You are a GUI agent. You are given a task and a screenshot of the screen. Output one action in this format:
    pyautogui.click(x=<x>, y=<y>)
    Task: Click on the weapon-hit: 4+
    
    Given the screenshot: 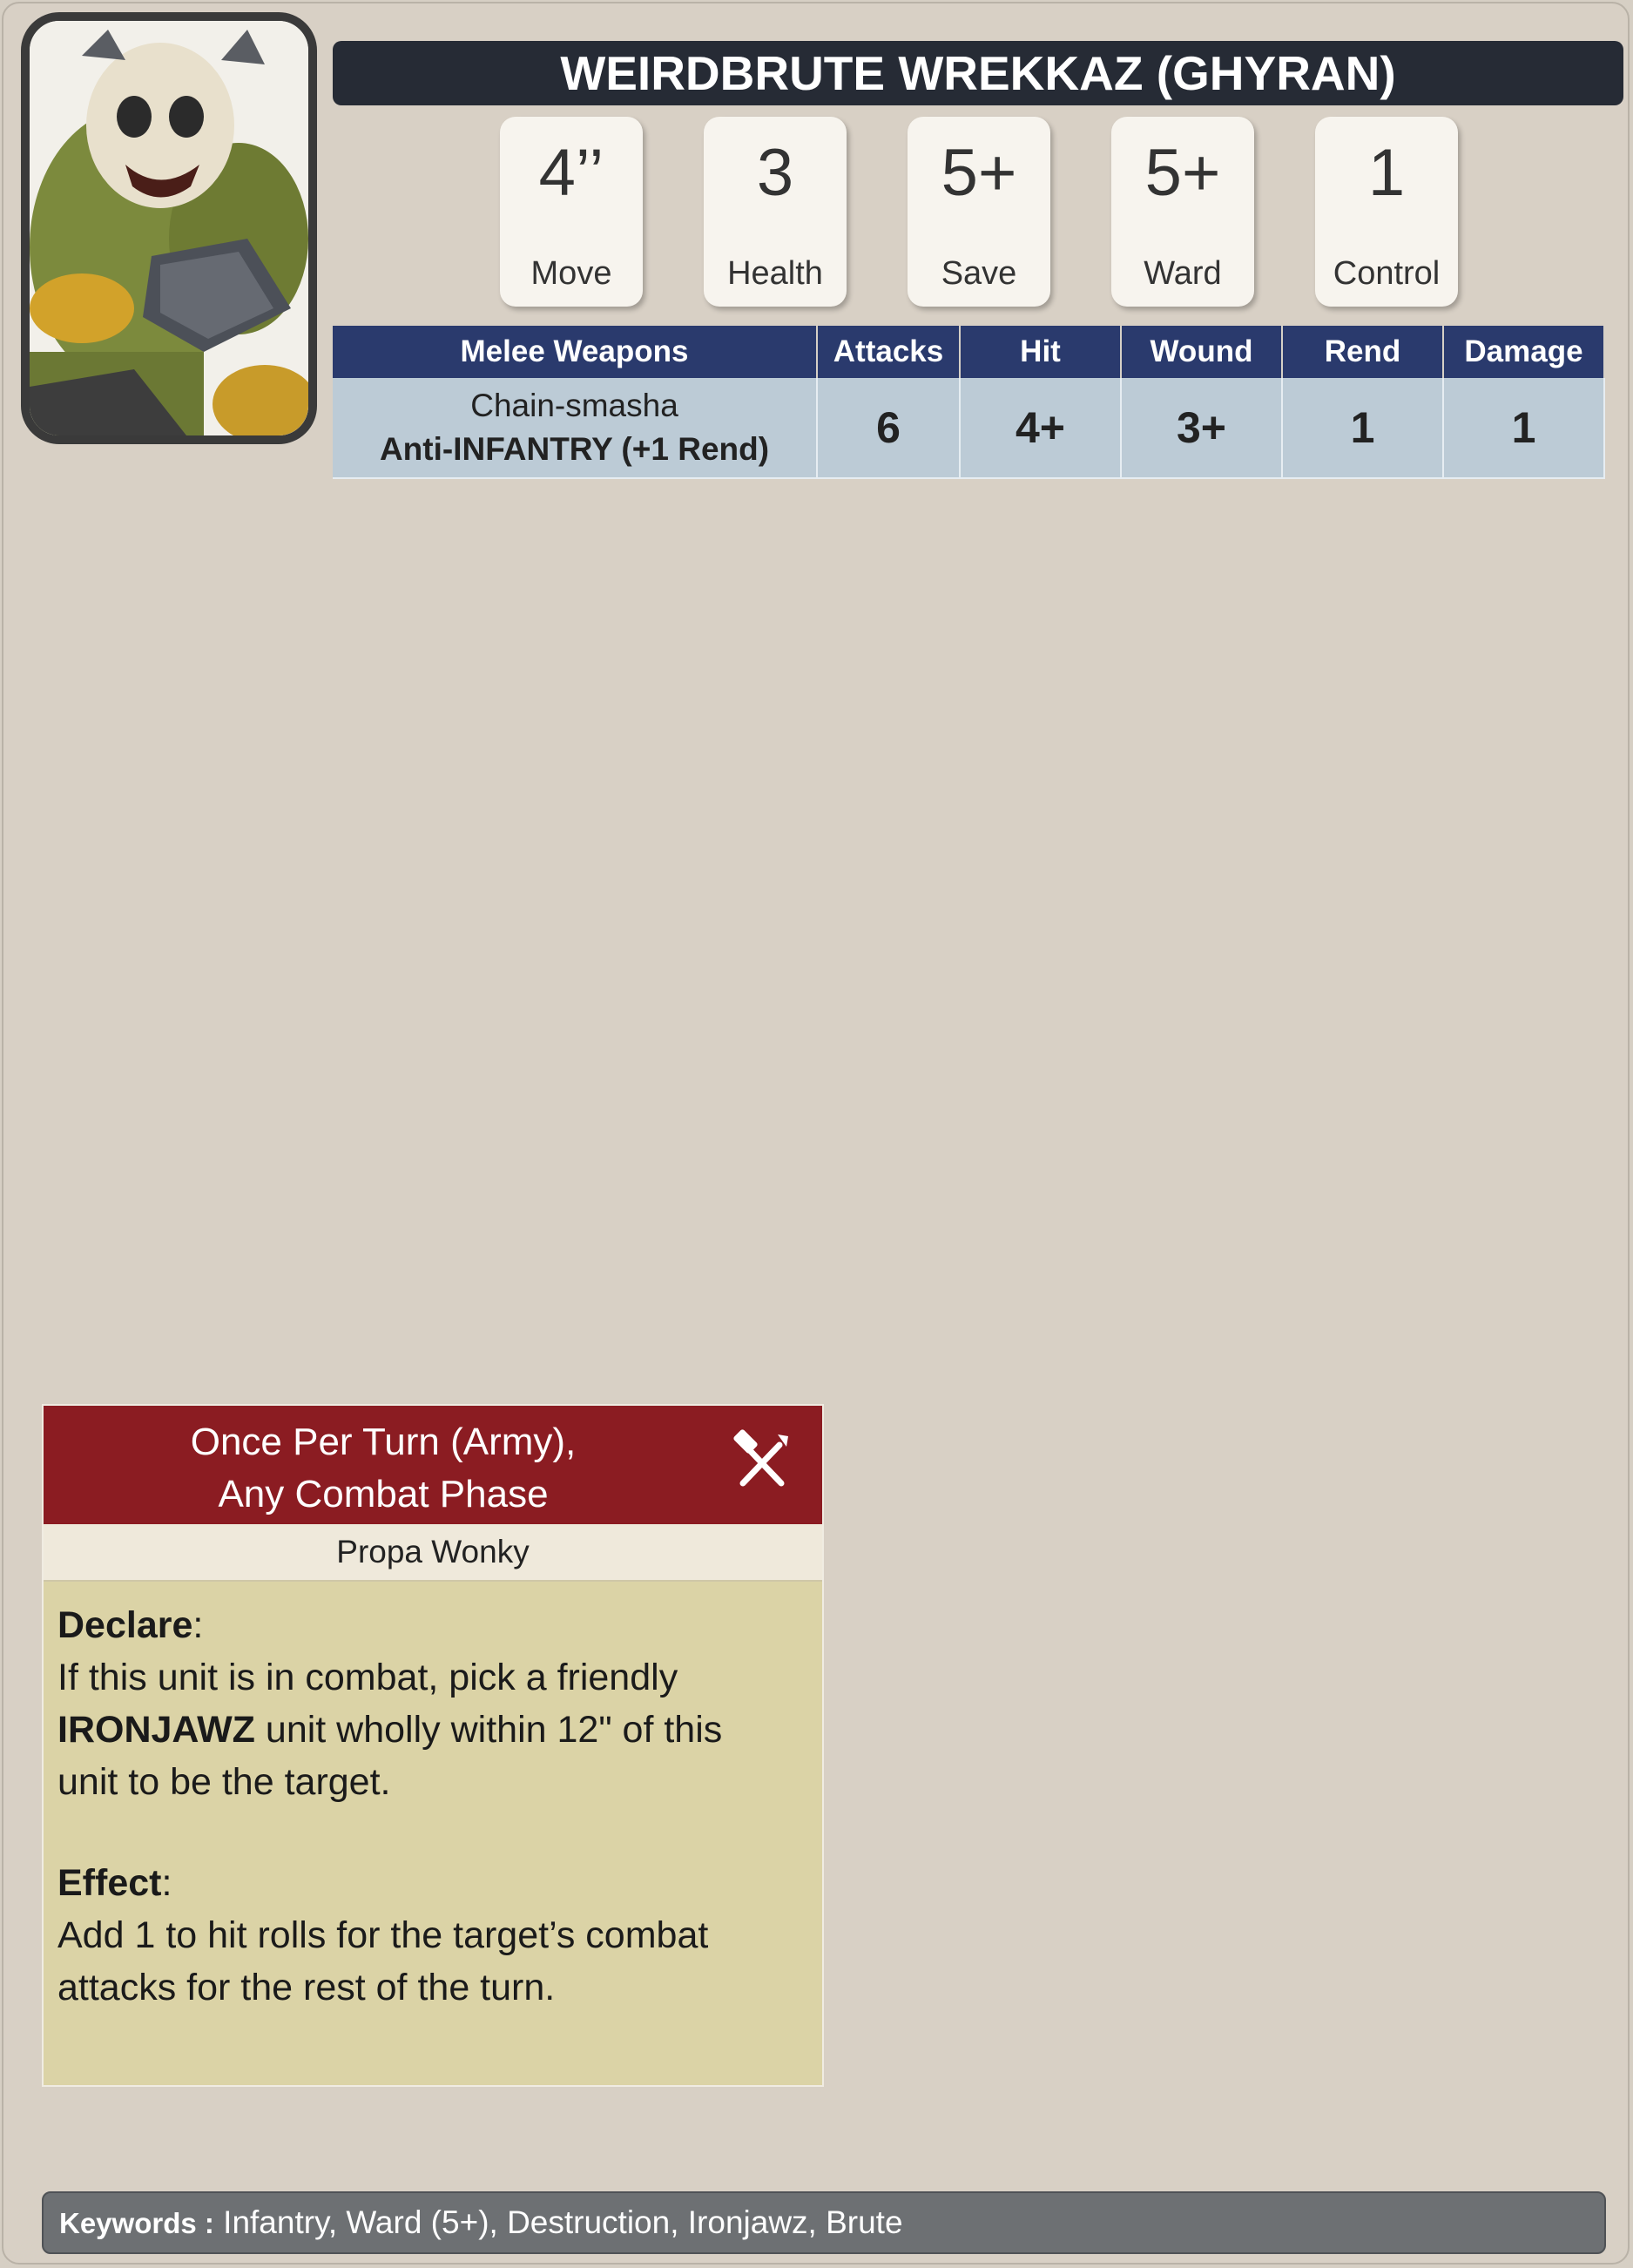 What is the action you would take?
    pyautogui.click(x=1041, y=428)
    